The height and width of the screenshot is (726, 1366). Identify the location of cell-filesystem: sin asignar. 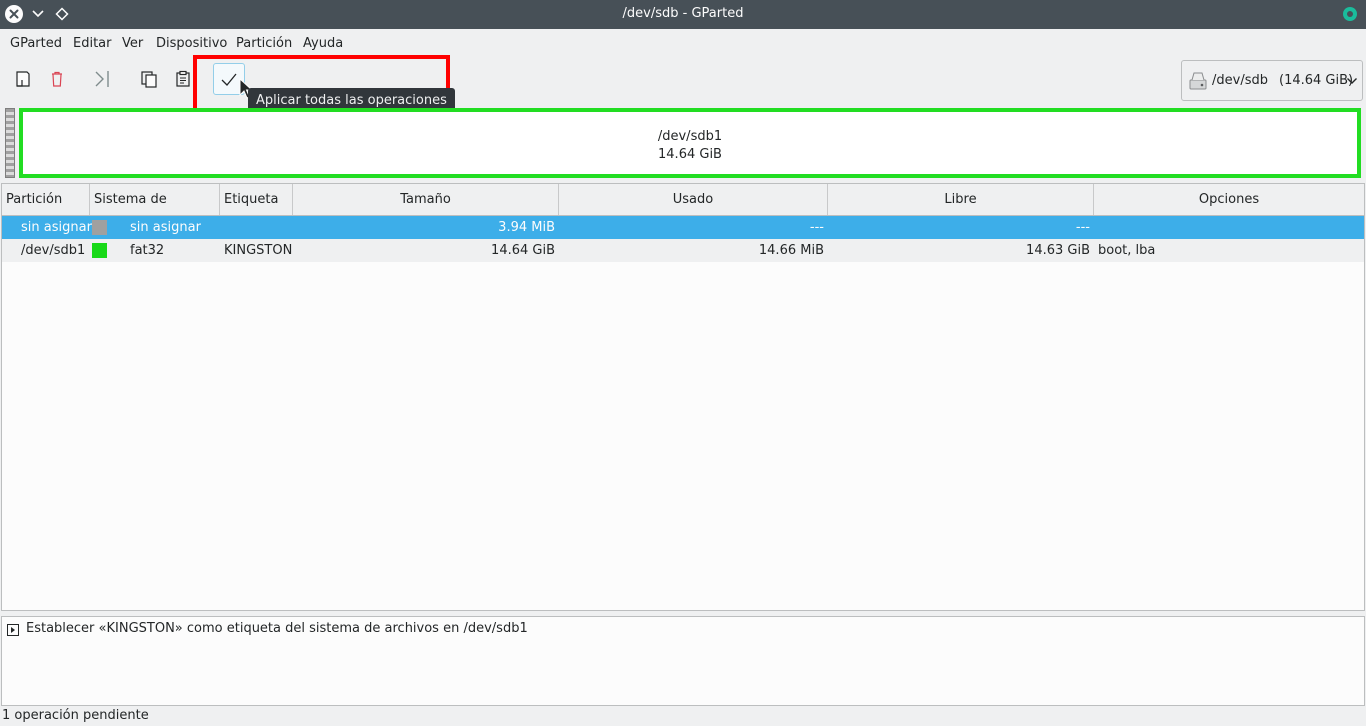
(165, 227).